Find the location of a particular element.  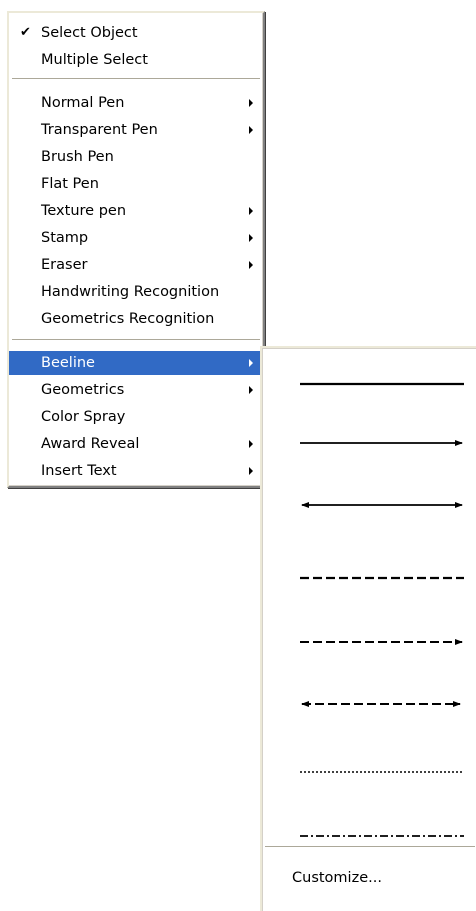

menu-item-insert-text: Insert Text is located at coordinates (136, 471).